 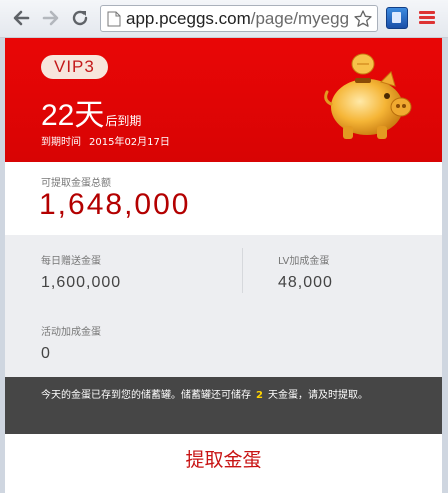 What do you see at coordinates (304, 261) in the screenshot?
I see `lv-bonus-label: LV加成金蛋` at bounding box center [304, 261].